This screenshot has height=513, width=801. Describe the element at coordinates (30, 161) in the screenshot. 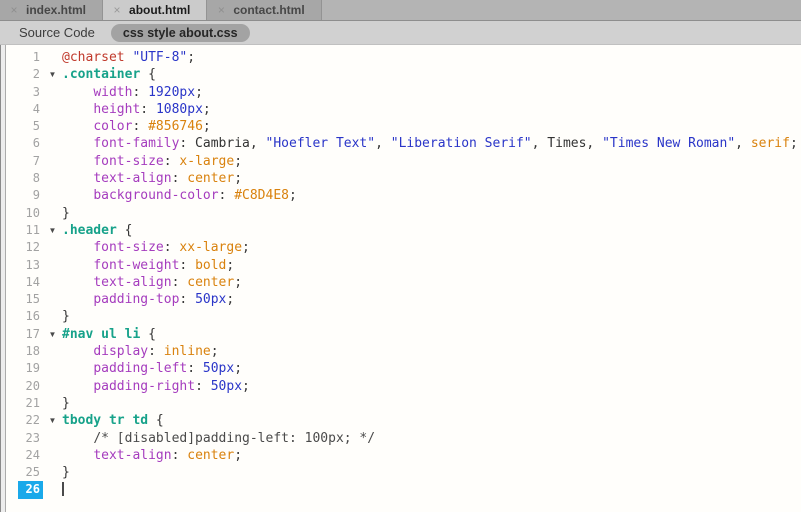

I see `line-number: 7` at that location.